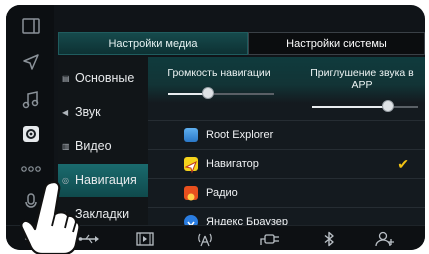 This screenshot has width=429, height=254. Describe the element at coordinates (403, 164) in the screenshot. I see `checkmark-icon: ✔` at that location.